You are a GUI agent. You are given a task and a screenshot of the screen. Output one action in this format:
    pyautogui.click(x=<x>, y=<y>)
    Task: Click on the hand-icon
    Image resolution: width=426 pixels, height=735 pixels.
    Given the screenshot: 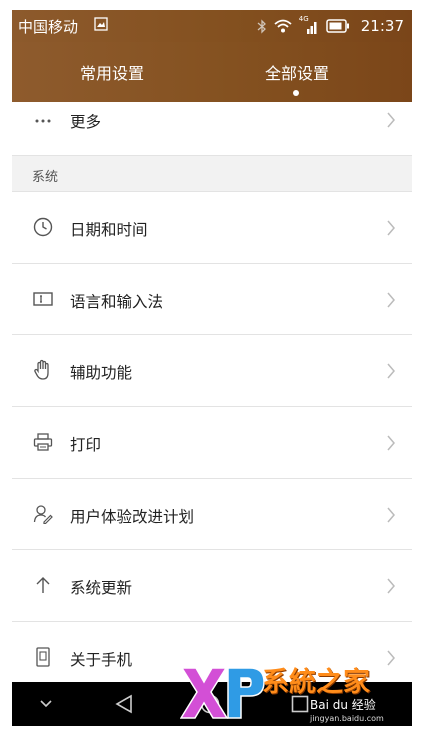 What is the action you would take?
    pyautogui.click(x=43, y=370)
    